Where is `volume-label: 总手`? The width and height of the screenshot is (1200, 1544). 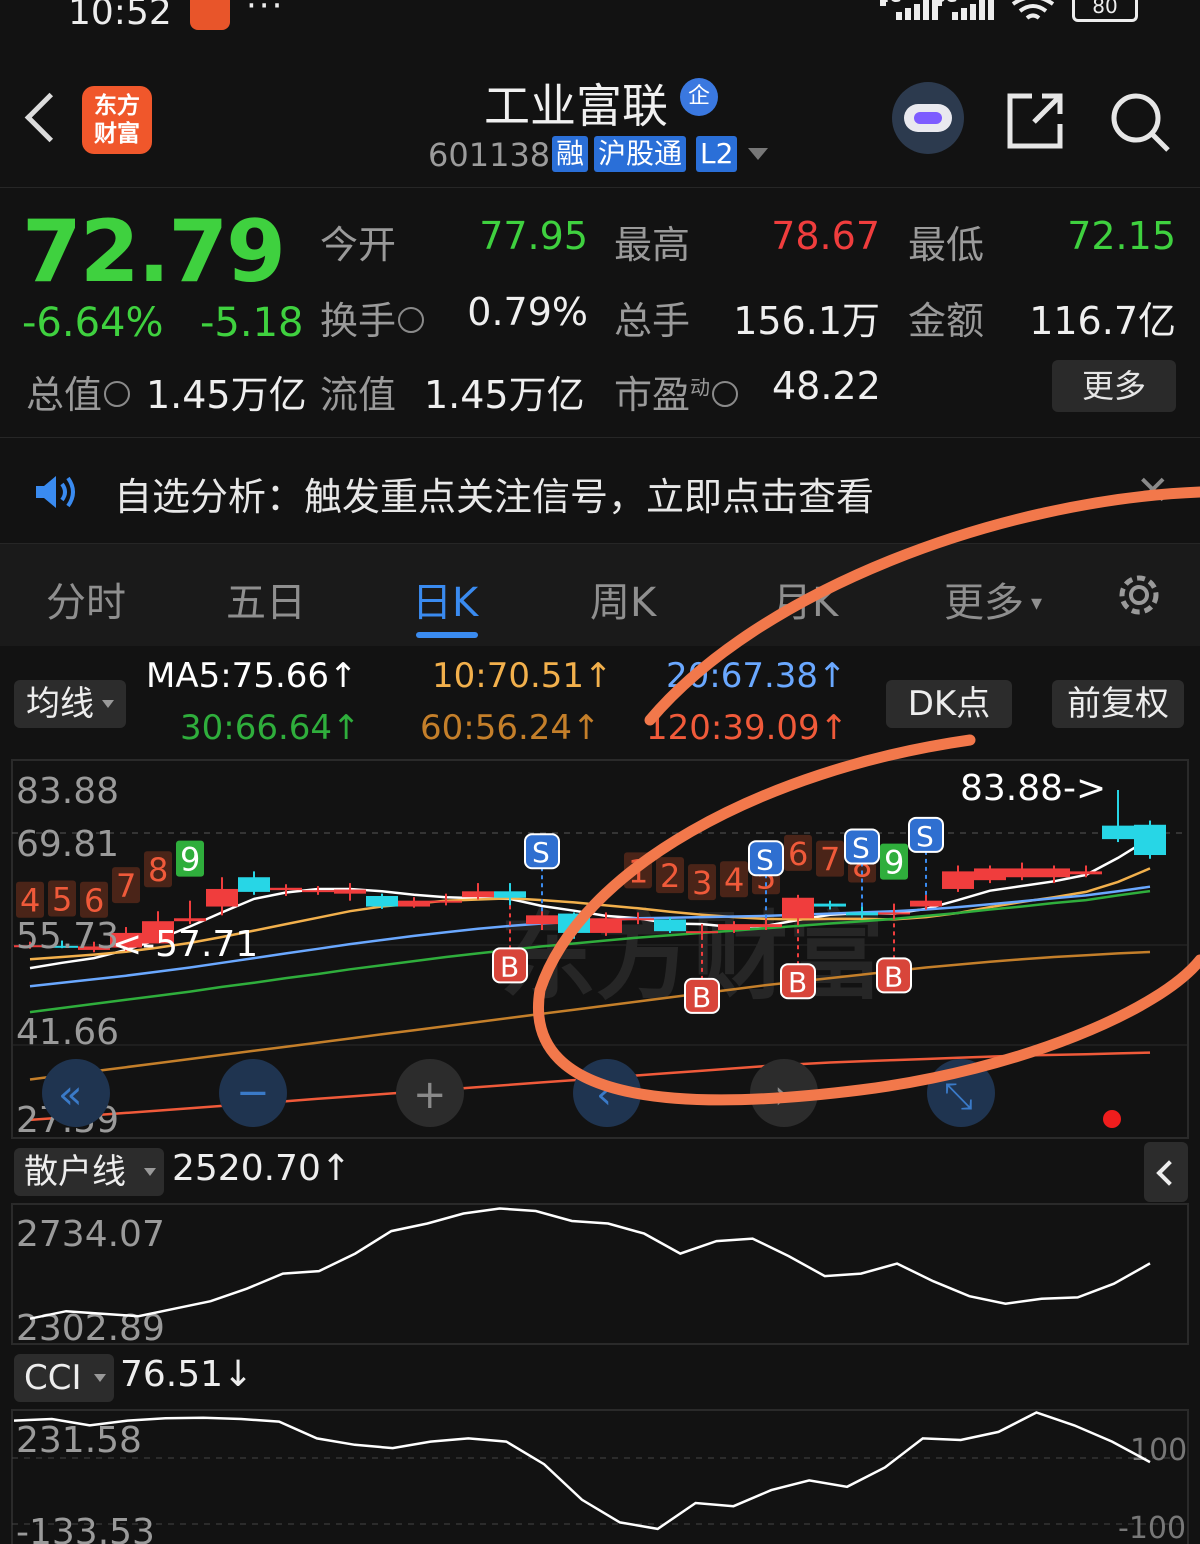
volume-label: 总手 is located at coordinates (652, 321).